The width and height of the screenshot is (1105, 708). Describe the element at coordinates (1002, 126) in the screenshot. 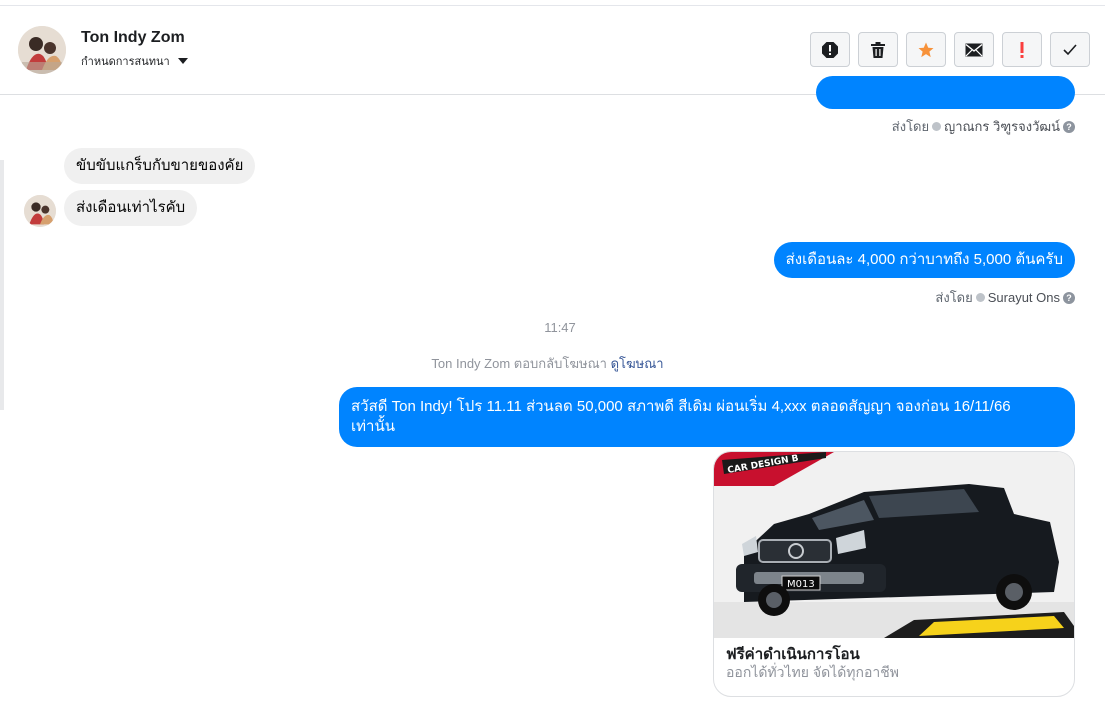

I see `sender-name: ญาณกร วิฑูรจงวัฒน์` at that location.